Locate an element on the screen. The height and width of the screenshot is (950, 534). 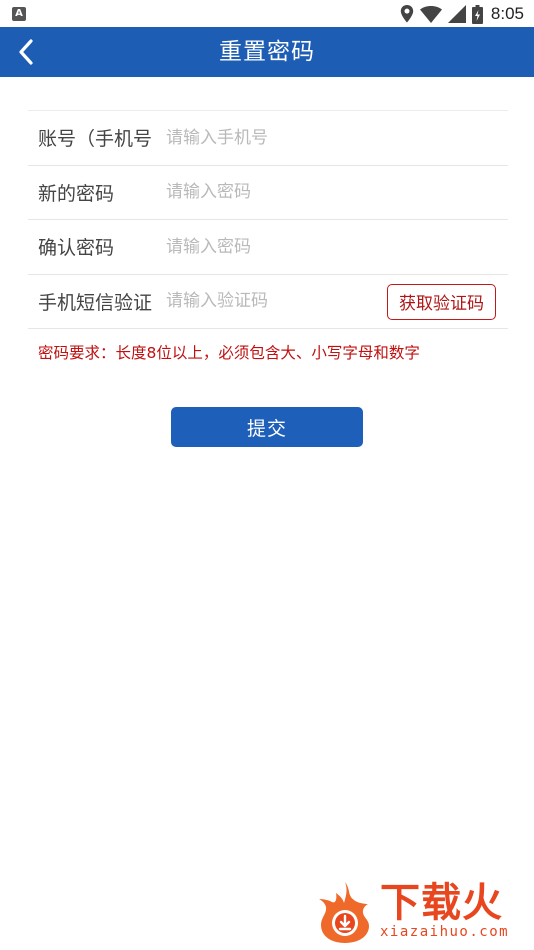
page-title: 重置密码 is located at coordinates (267, 52).